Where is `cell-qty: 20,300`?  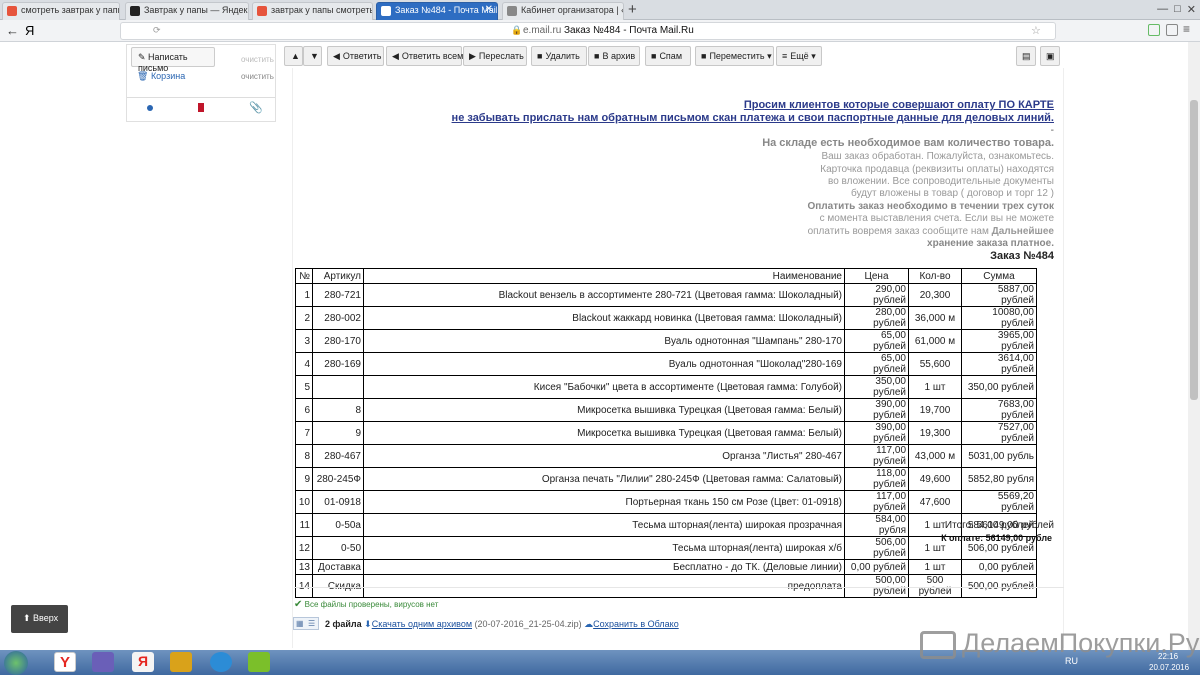
cell-qty: 20,300 is located at coordinates (935, 295).